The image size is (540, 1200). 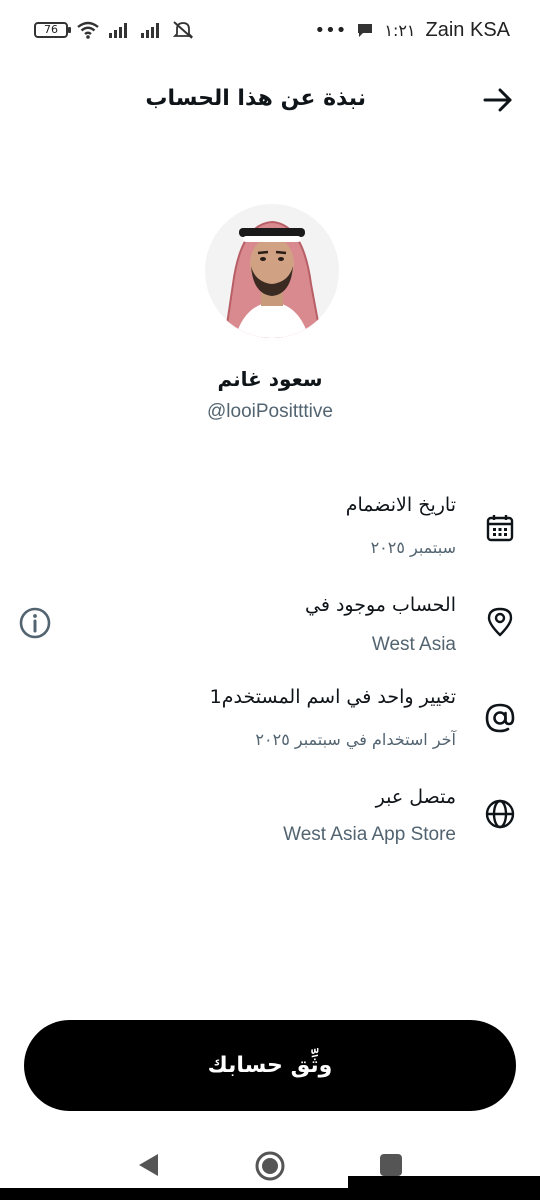 I want to click on nav-recents-icon, so click(x=391, y=1165).